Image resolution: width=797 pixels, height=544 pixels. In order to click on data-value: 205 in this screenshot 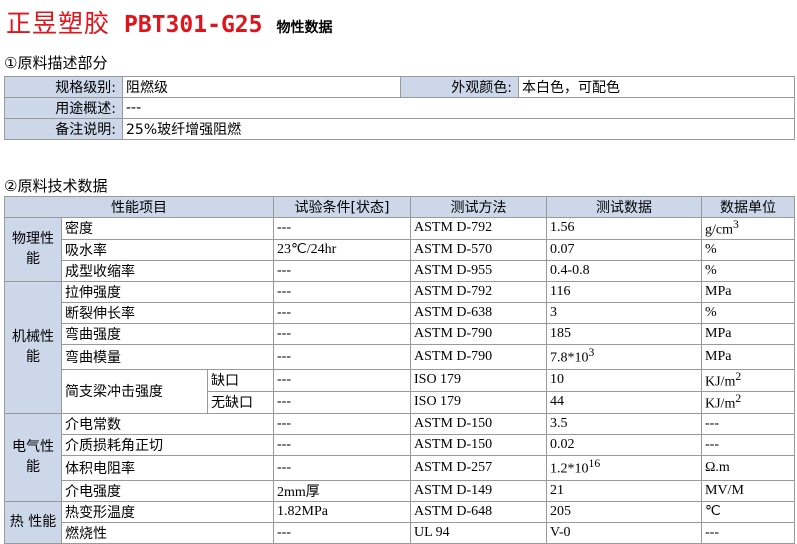, I will do `click(624, 511)`.